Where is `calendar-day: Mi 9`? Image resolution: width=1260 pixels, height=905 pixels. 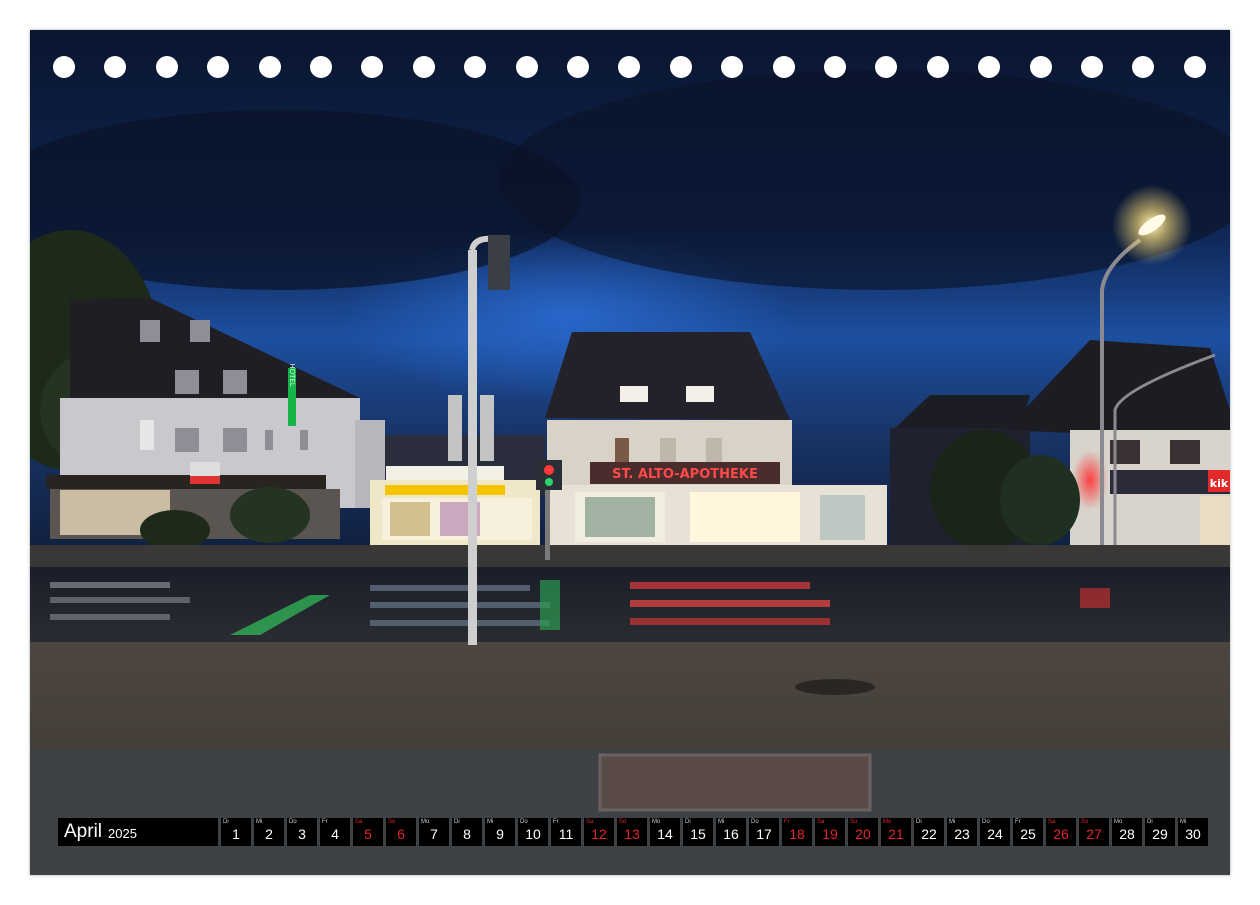
calendar-day: Mi 9 is located at coordinates (500, 832).